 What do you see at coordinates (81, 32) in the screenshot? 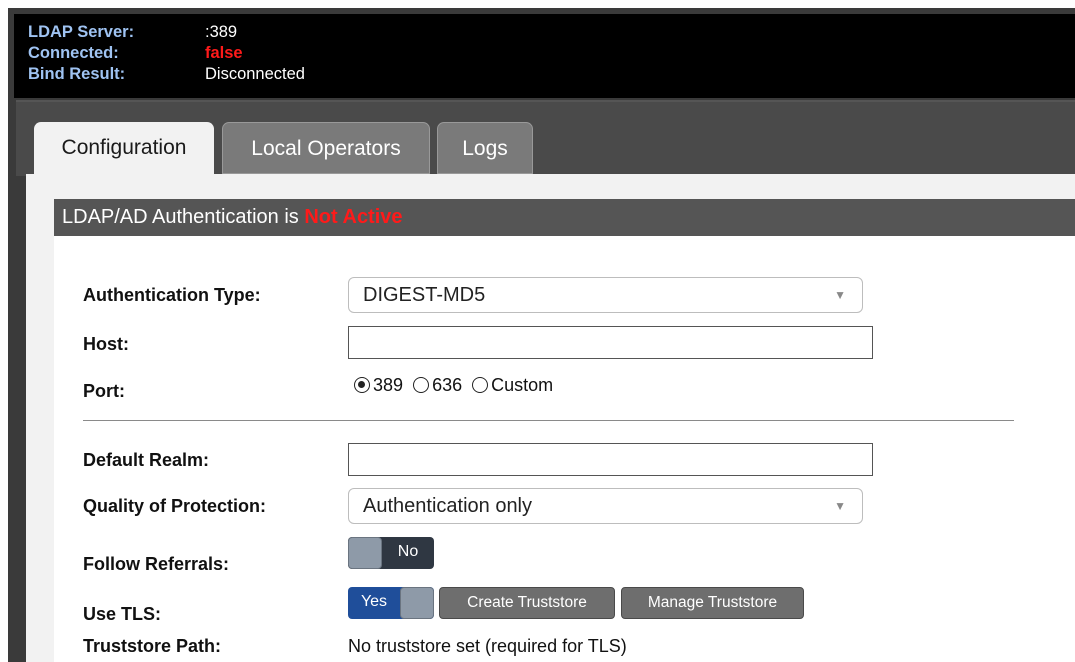
I see `server-label: LDAP Server:` at bounding box center [81, 32].